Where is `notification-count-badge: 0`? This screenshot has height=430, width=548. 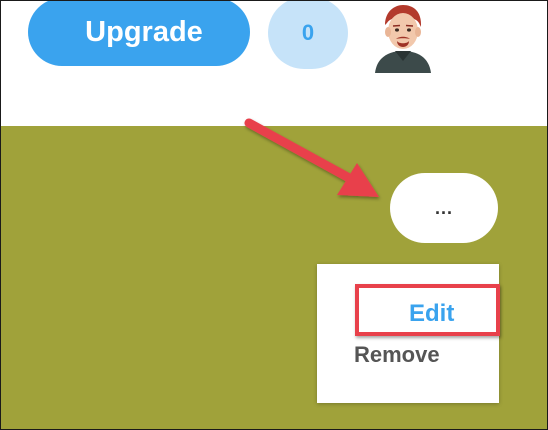
notification-count-badge: 0 is located at coordinates (308, 35).